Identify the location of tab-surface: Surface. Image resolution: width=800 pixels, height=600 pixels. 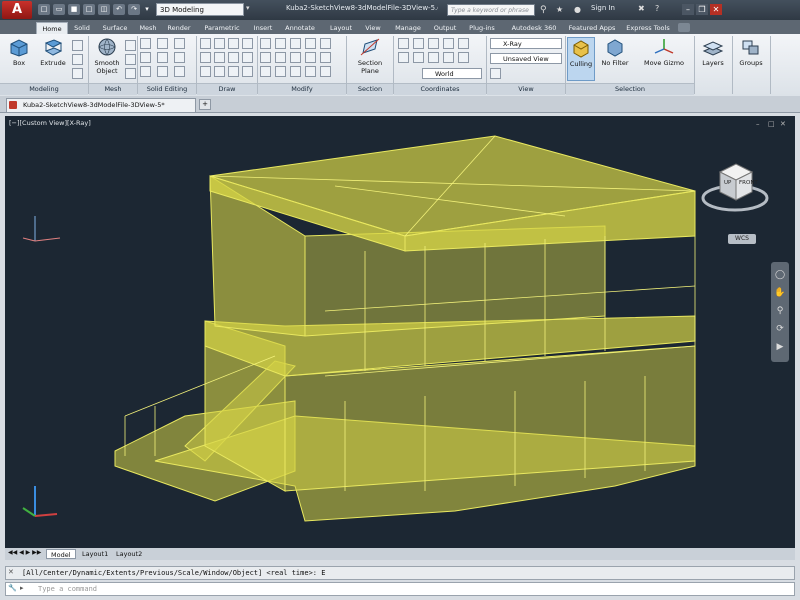
(115, 28).